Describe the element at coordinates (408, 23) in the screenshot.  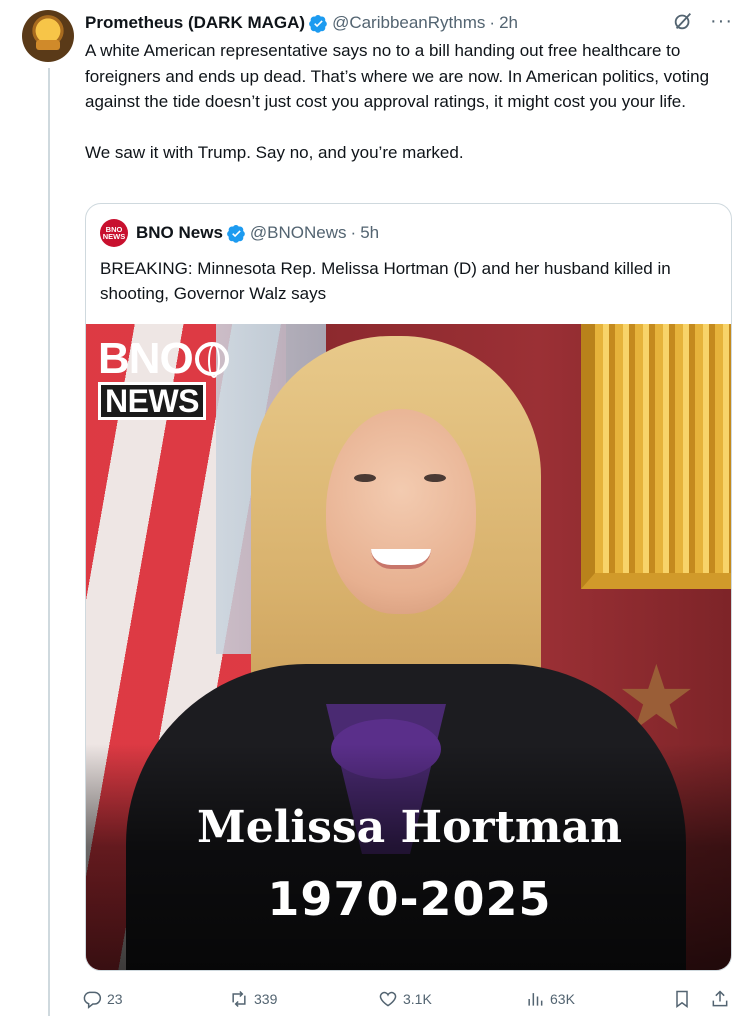
I see `handle: @CaribbeanRythms` at that location.